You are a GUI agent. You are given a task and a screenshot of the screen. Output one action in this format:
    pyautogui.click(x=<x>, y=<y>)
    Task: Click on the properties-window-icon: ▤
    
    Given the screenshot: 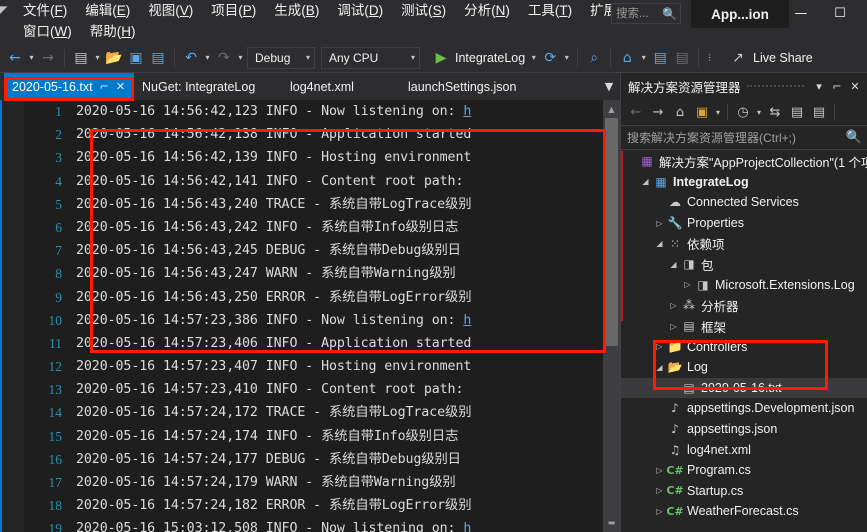 What is the action you would take?
    pyautogui.click(x=660, y=58)
    